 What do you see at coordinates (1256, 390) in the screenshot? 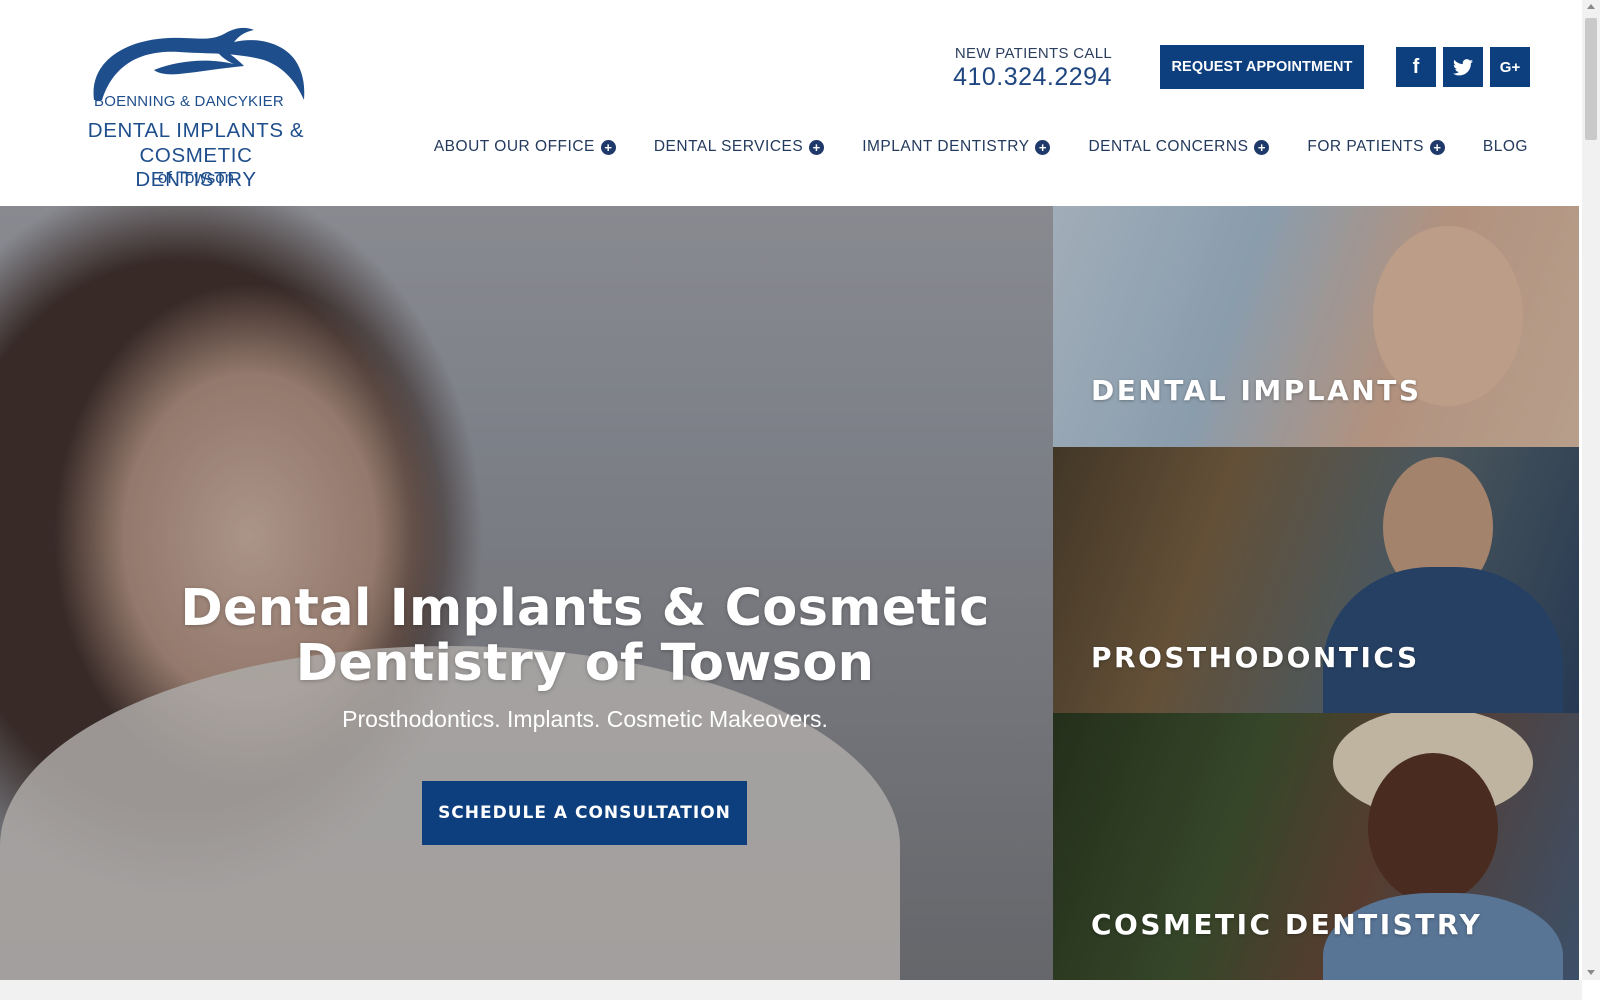
I see `tile-label: DENTAL IMPLANTS` at bounding box center [1256, 390].